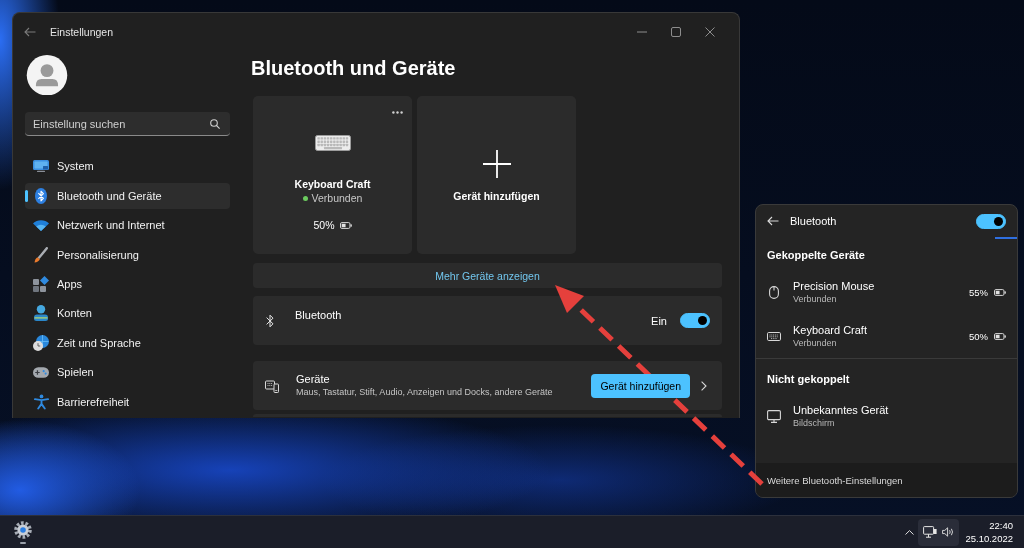 This screenshot has height=548, width=1024. What do you see at coordinates (127, 284) in the screenshot?
I see `sidebar-item: Apps` at bounding box center [127, 284].